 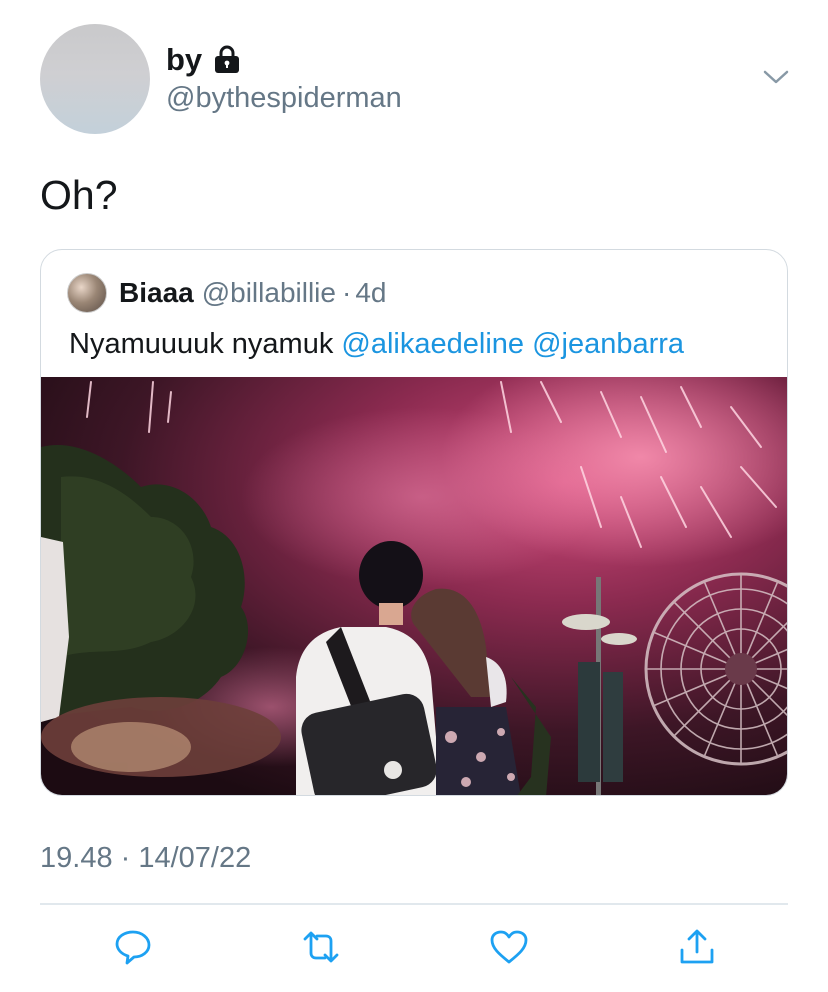 I want to click on reply-button, so click(x=133, y=947).